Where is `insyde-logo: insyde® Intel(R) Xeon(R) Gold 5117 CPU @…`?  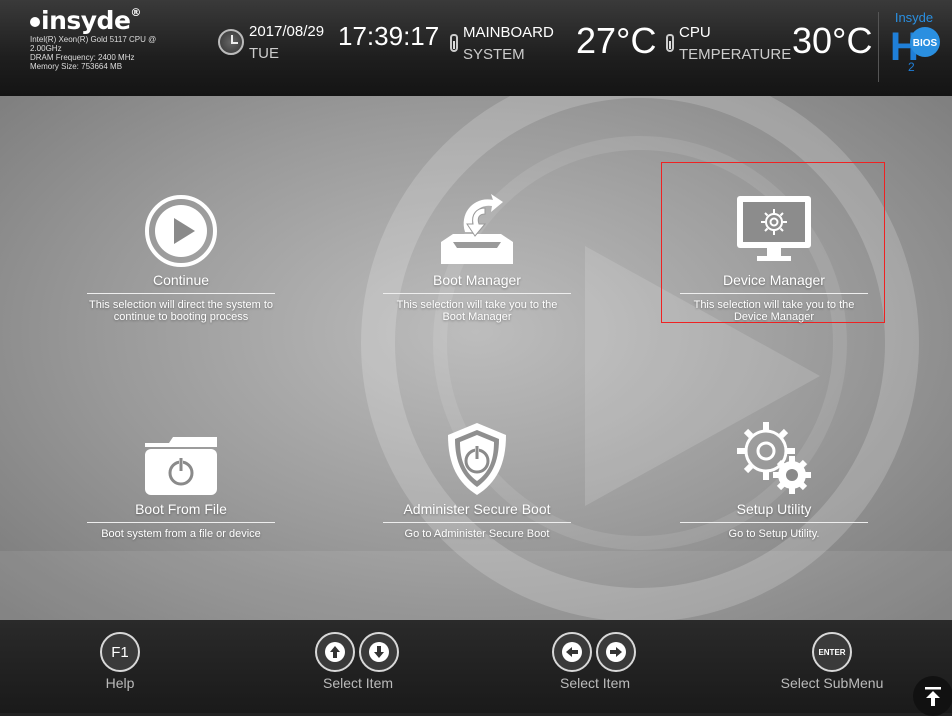 insyde-logo: insyde® Intel(R) Xeon(R) Gold 5117 CPU @… is located at coordinates (93, 38).